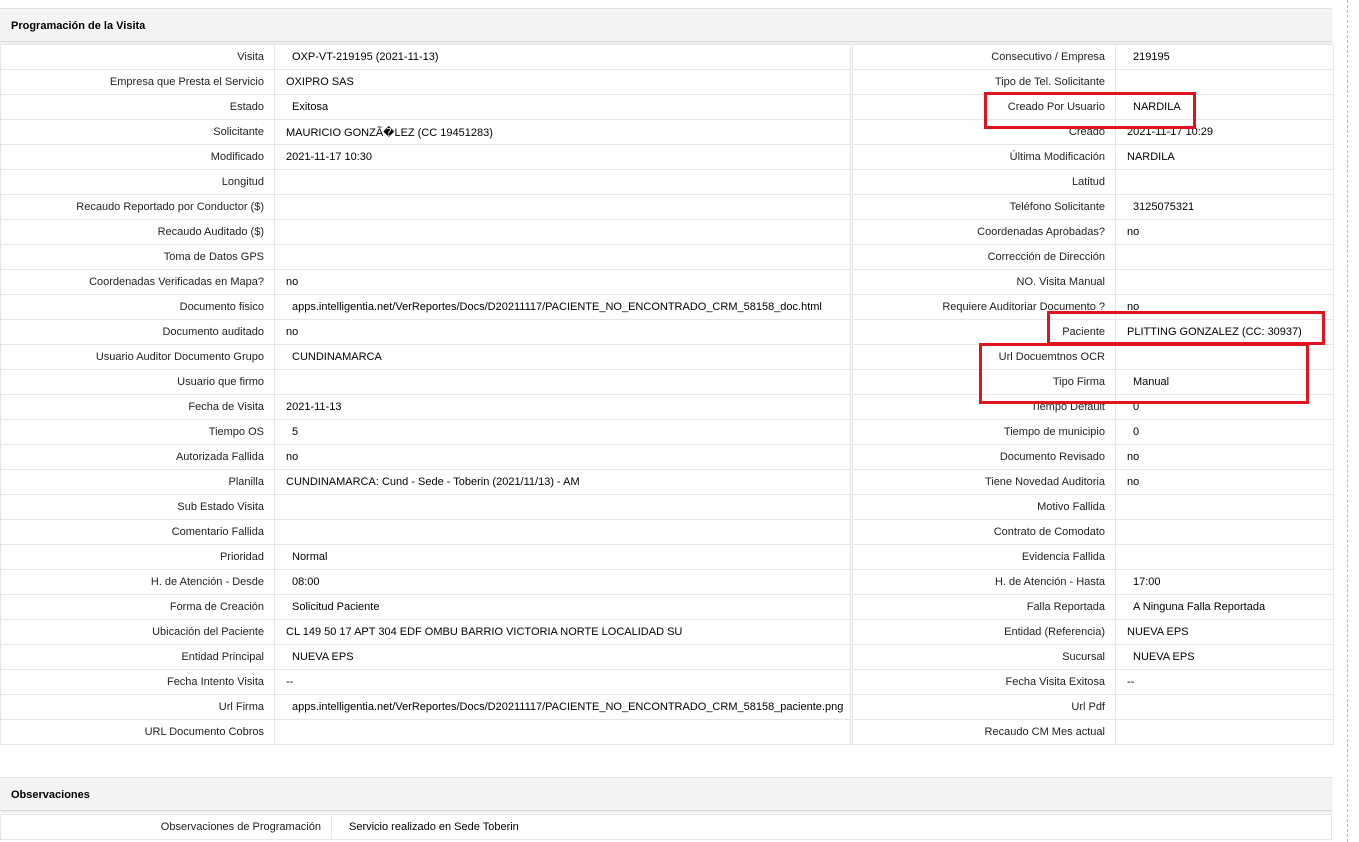 Image resolution: width=1359 pixels, height=842 pixels. I want to click on field-label: Fecha Visita Exitosa, so click(984, 682).